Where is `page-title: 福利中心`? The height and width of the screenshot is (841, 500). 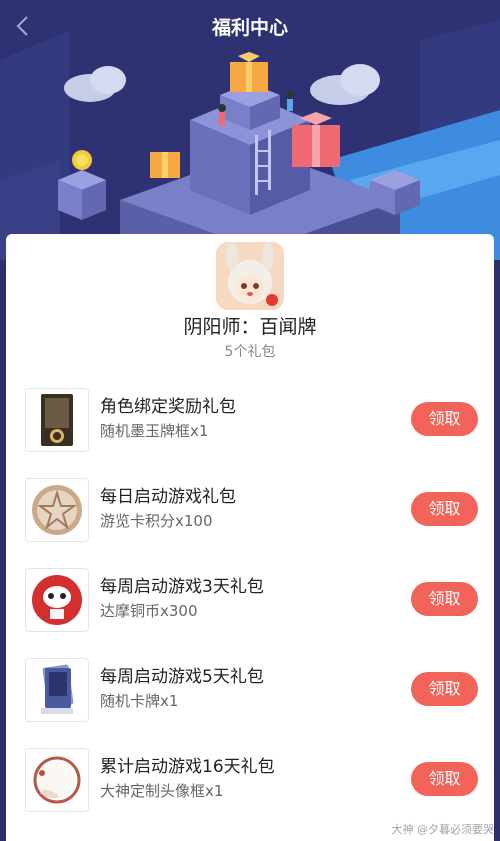
page-title: 福利中心 is located at coordinates (249, 28).